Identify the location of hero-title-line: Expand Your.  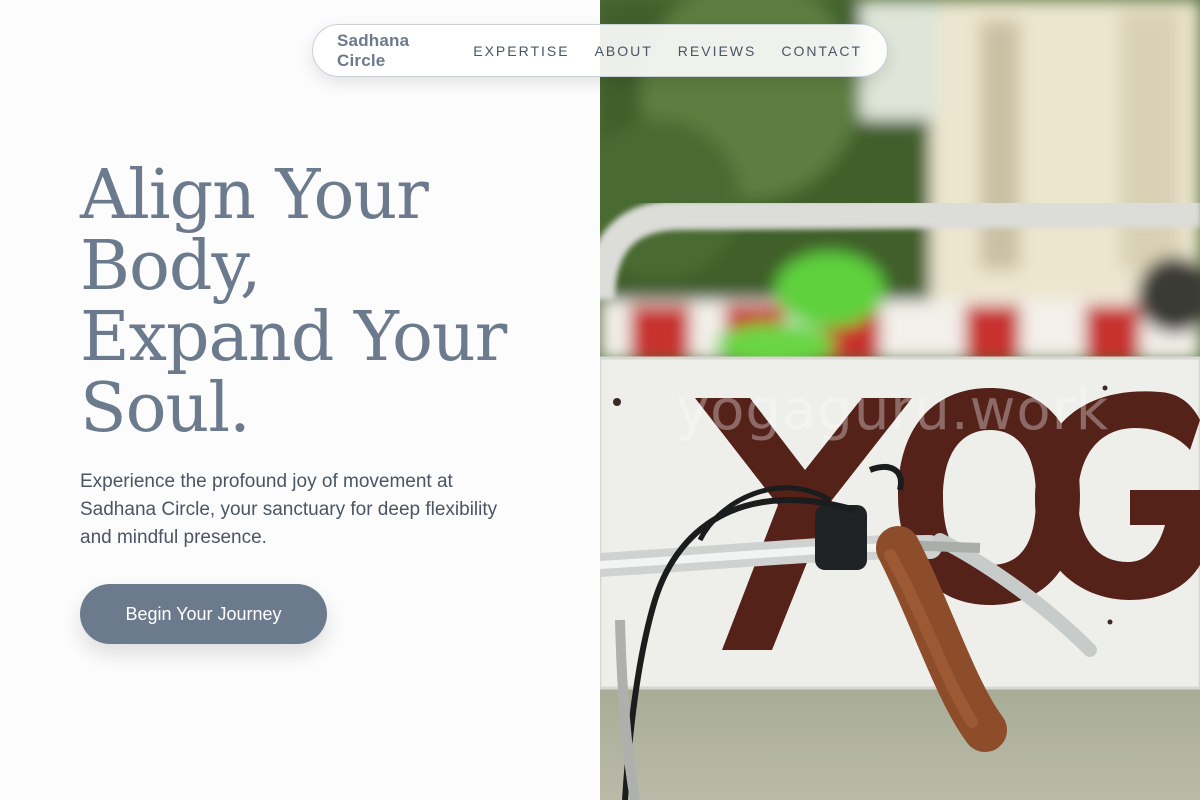
(293, 337).